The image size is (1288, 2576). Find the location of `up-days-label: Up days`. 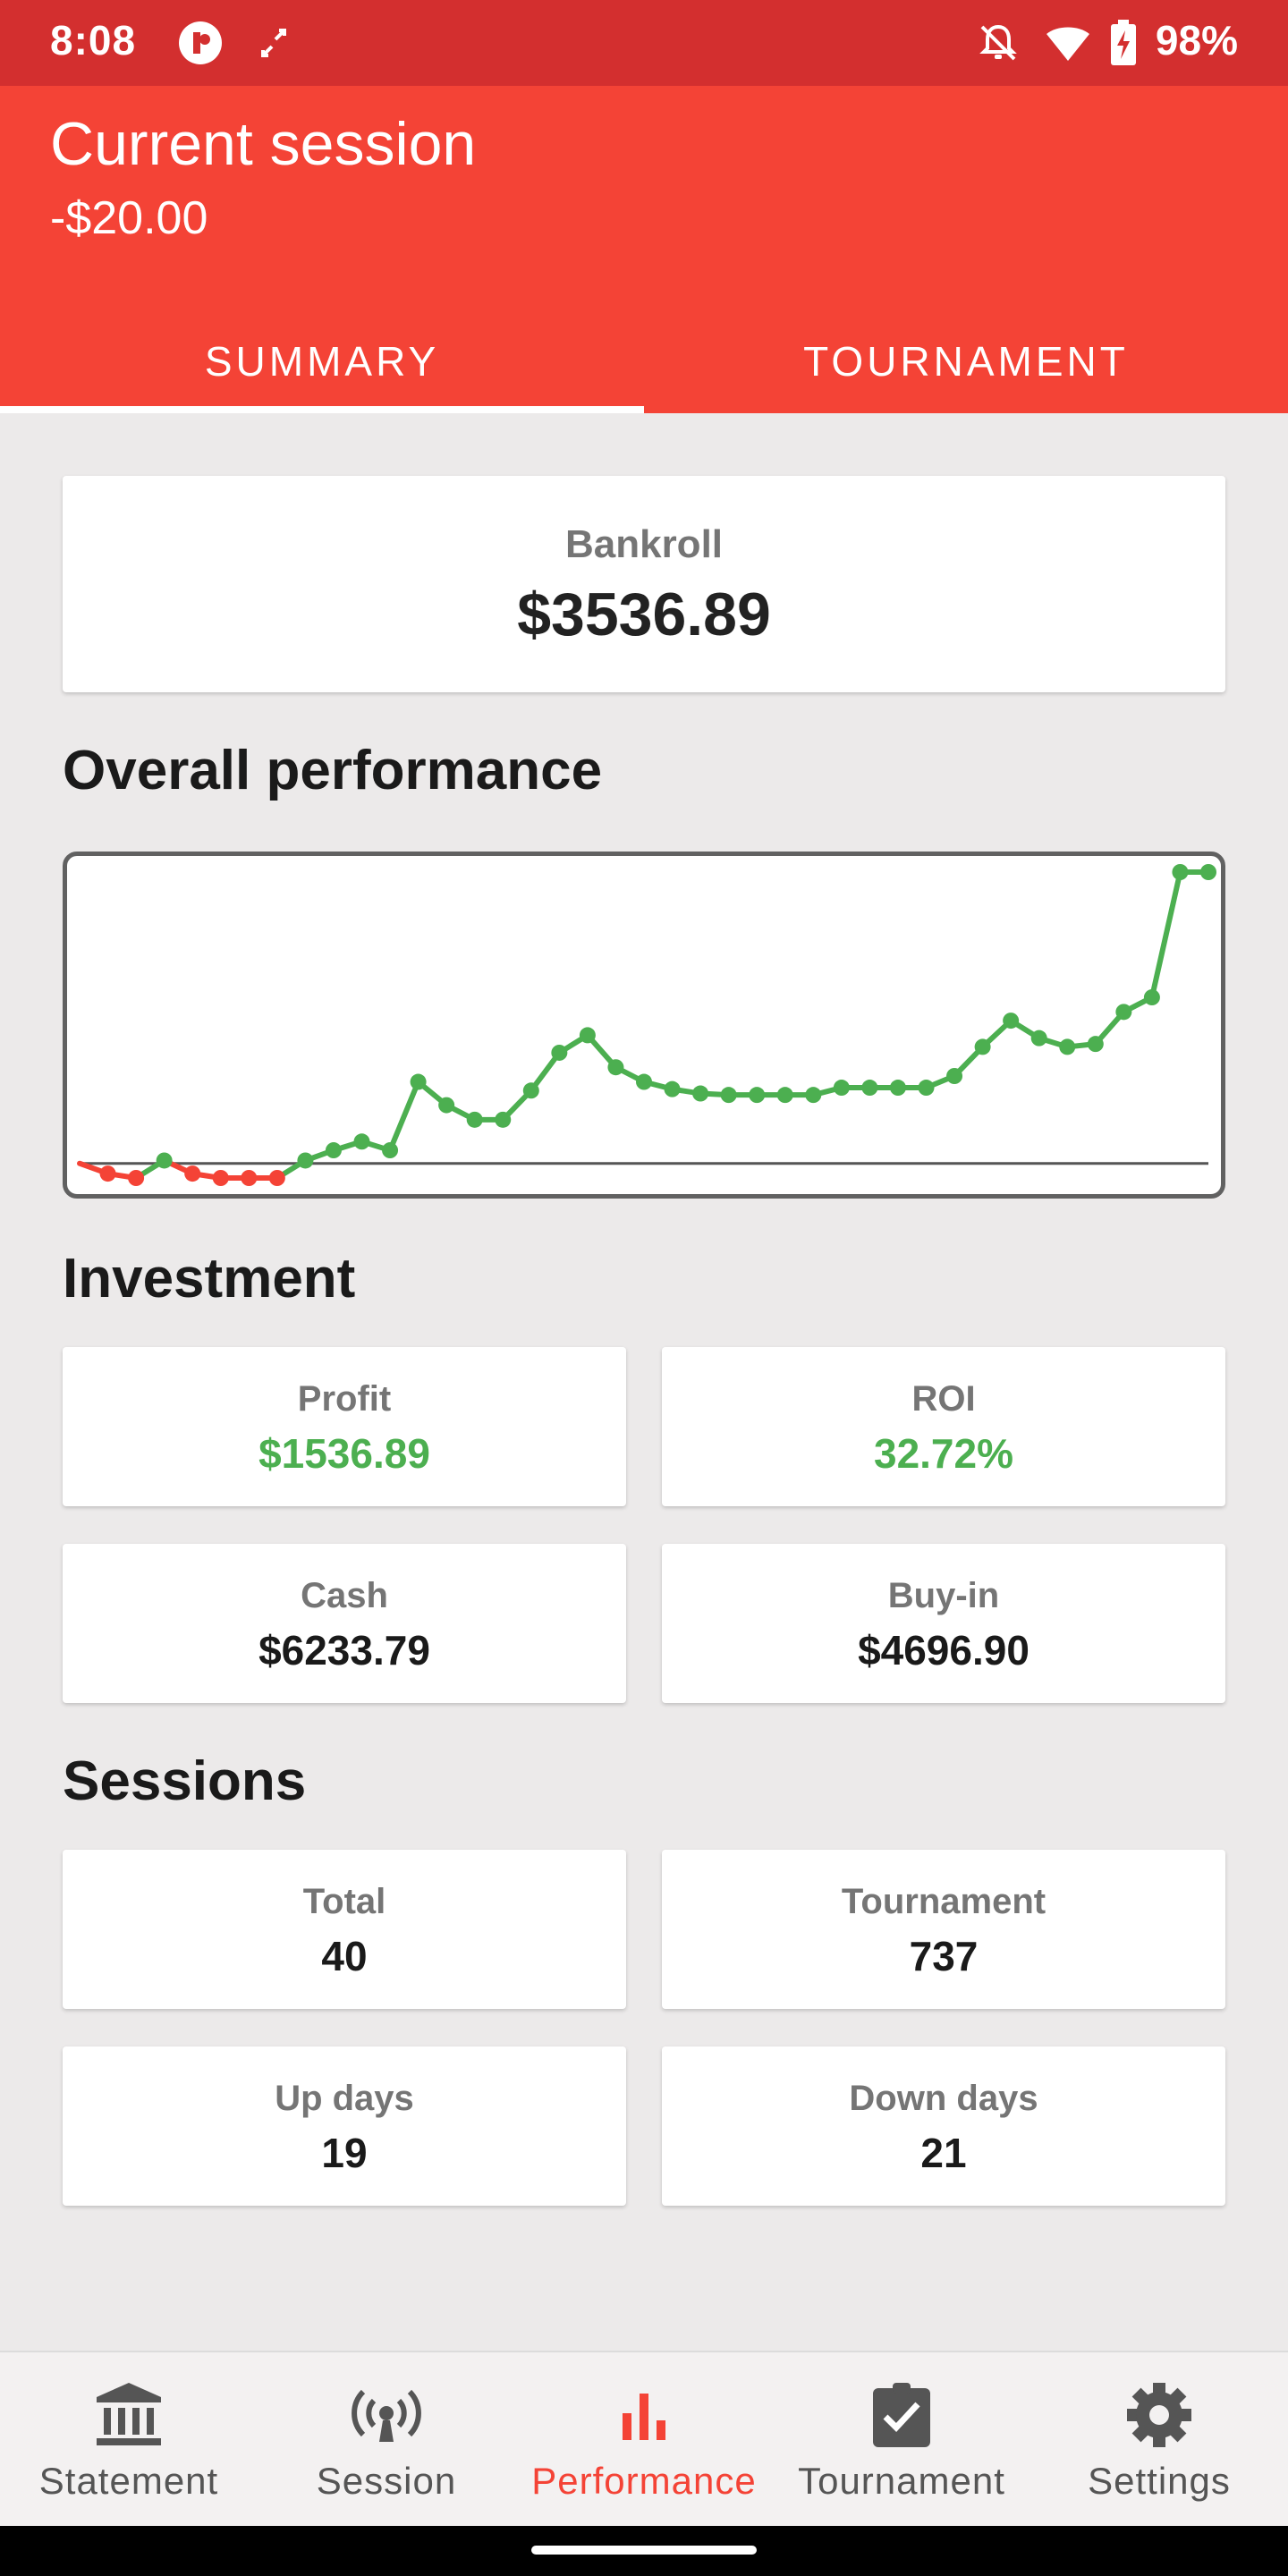

up-days-label: Up days is located at coordinates (344, 2098).